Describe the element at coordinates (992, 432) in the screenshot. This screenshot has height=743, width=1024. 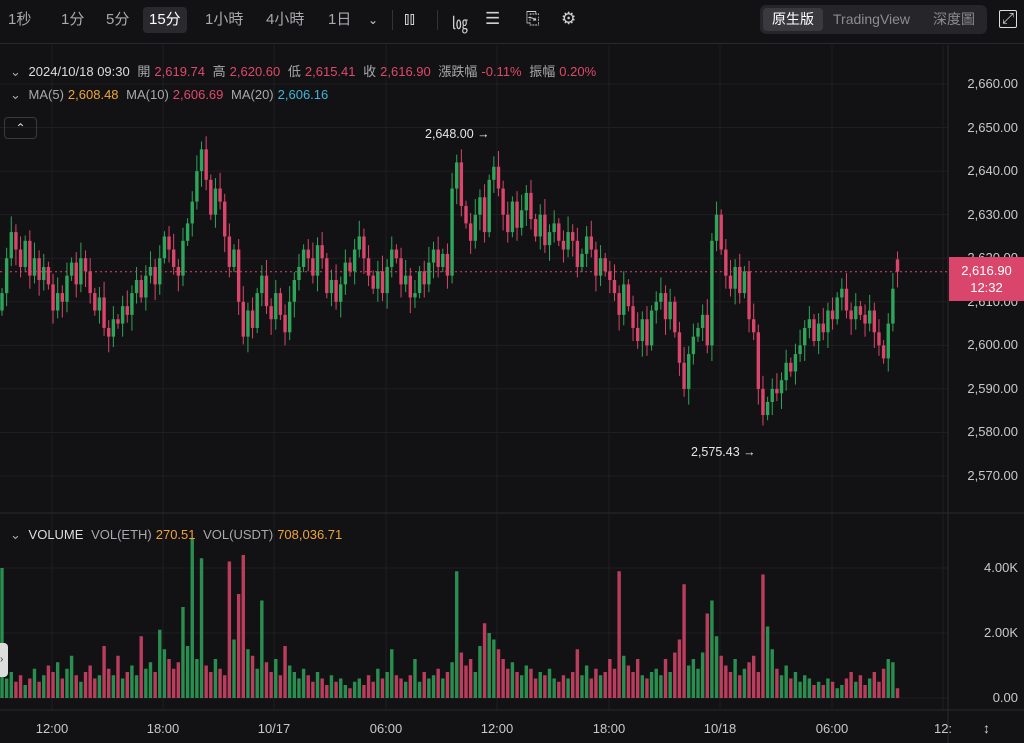
I see `price-tick-label: 2,580.00` at that location.